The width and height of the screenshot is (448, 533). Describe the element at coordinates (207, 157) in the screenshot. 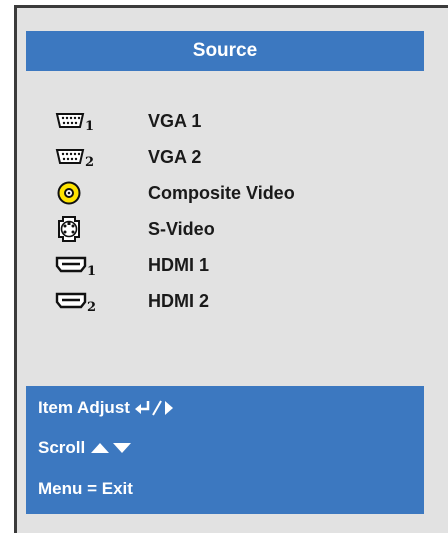

I see `source-item-vga-2: 2 VGA 2` at that location.